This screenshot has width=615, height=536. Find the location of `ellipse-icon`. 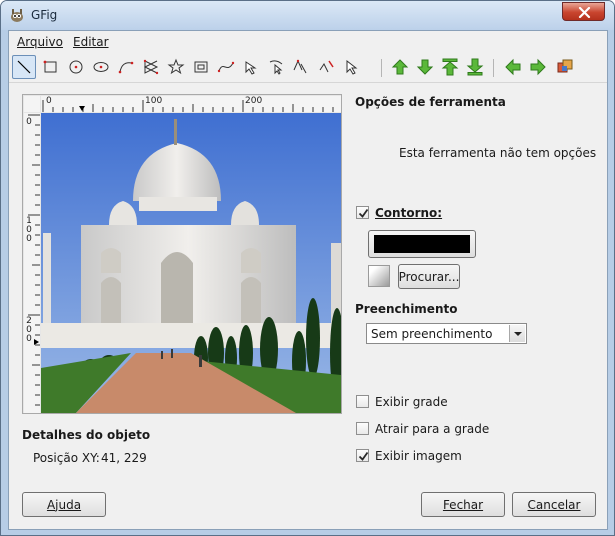

ellipse-icon is located at coordinates (101, 67).